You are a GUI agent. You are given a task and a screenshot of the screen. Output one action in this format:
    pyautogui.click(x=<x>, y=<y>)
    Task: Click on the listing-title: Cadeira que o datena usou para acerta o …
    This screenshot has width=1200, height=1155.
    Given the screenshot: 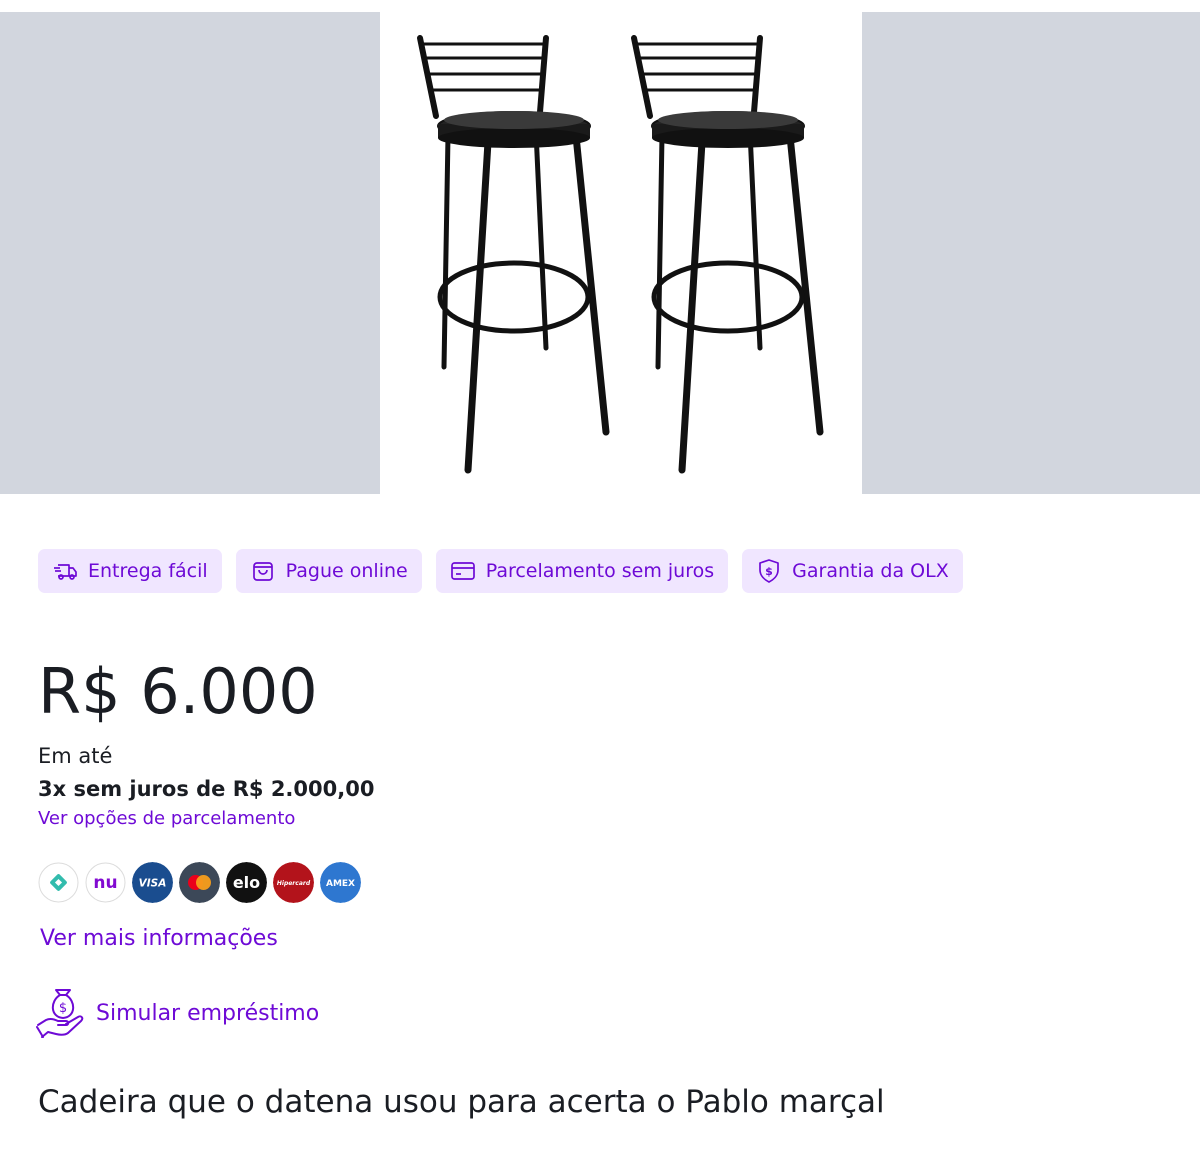 What is the action you would take?
    pyautogui.click(x=461, y=1102)
    